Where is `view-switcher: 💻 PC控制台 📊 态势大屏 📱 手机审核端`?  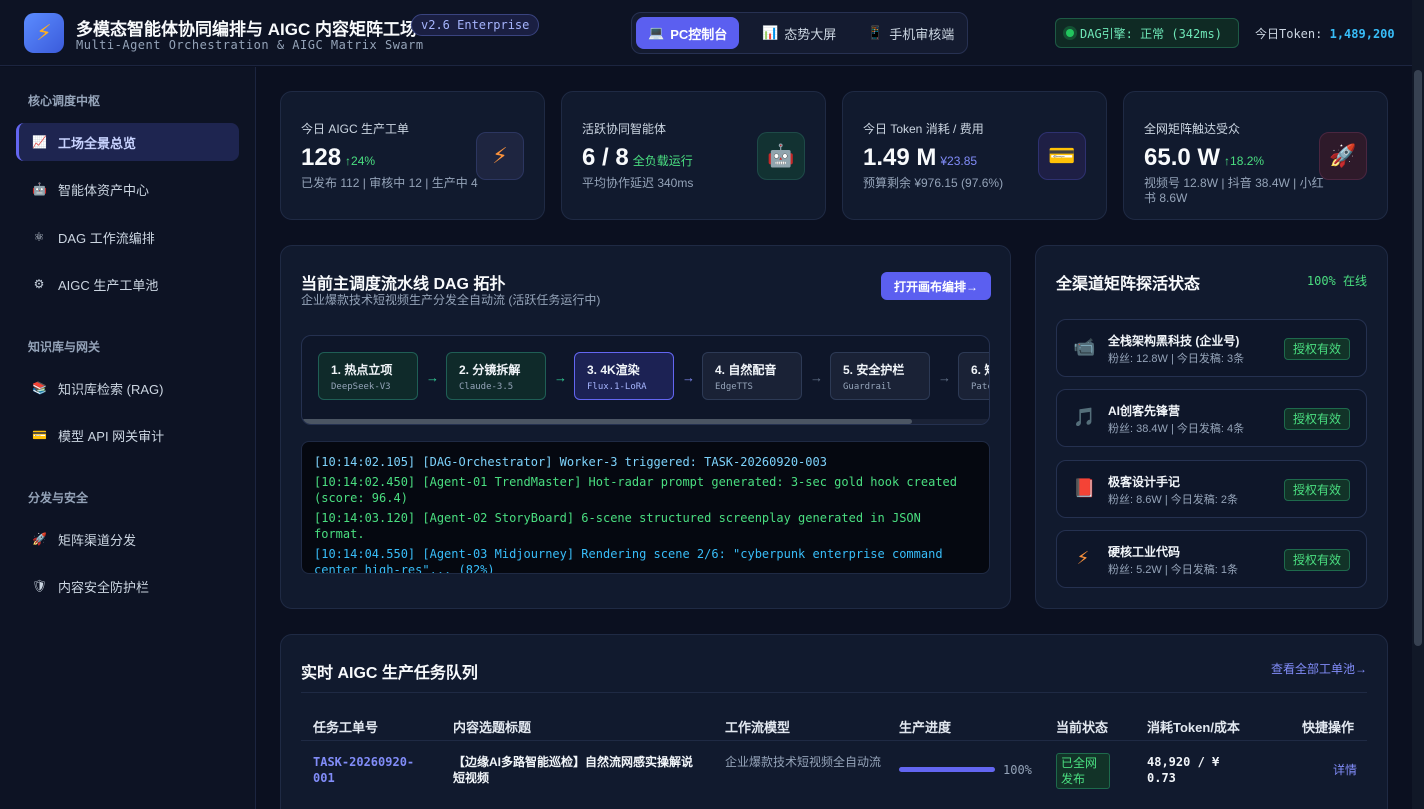
view-switcher: 💻 PC控制台 📊 态势大屏 📱 手机审核端 is located at coordinates (799, 33).